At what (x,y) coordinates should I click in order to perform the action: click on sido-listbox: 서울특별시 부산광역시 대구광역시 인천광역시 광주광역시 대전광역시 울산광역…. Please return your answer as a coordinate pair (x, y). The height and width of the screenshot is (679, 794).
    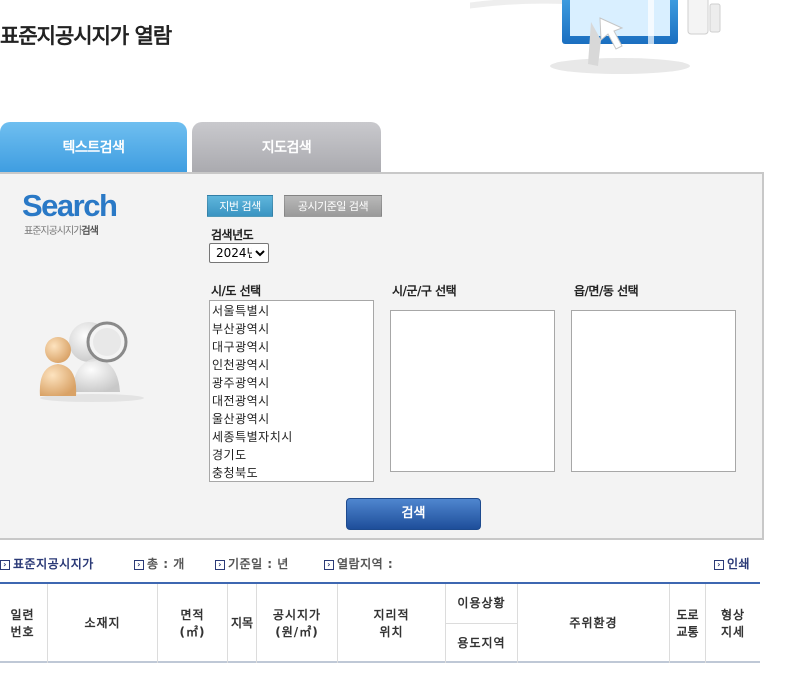
    Looking at the image, I should click on (291, 391).